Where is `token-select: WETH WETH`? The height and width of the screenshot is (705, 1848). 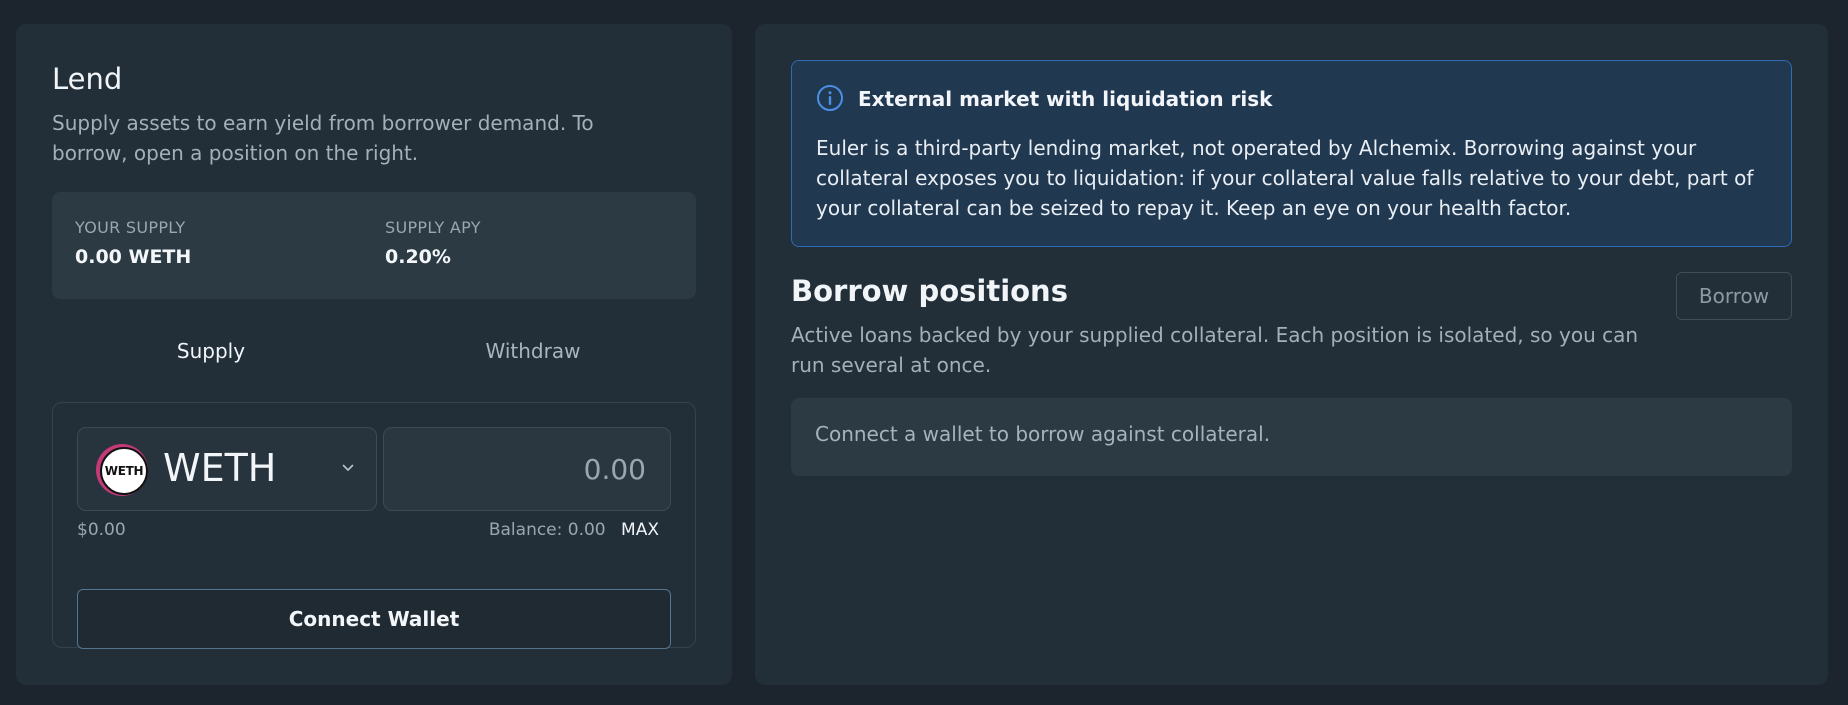
token-select: WETH WETH is located at coordinates (227, 469).